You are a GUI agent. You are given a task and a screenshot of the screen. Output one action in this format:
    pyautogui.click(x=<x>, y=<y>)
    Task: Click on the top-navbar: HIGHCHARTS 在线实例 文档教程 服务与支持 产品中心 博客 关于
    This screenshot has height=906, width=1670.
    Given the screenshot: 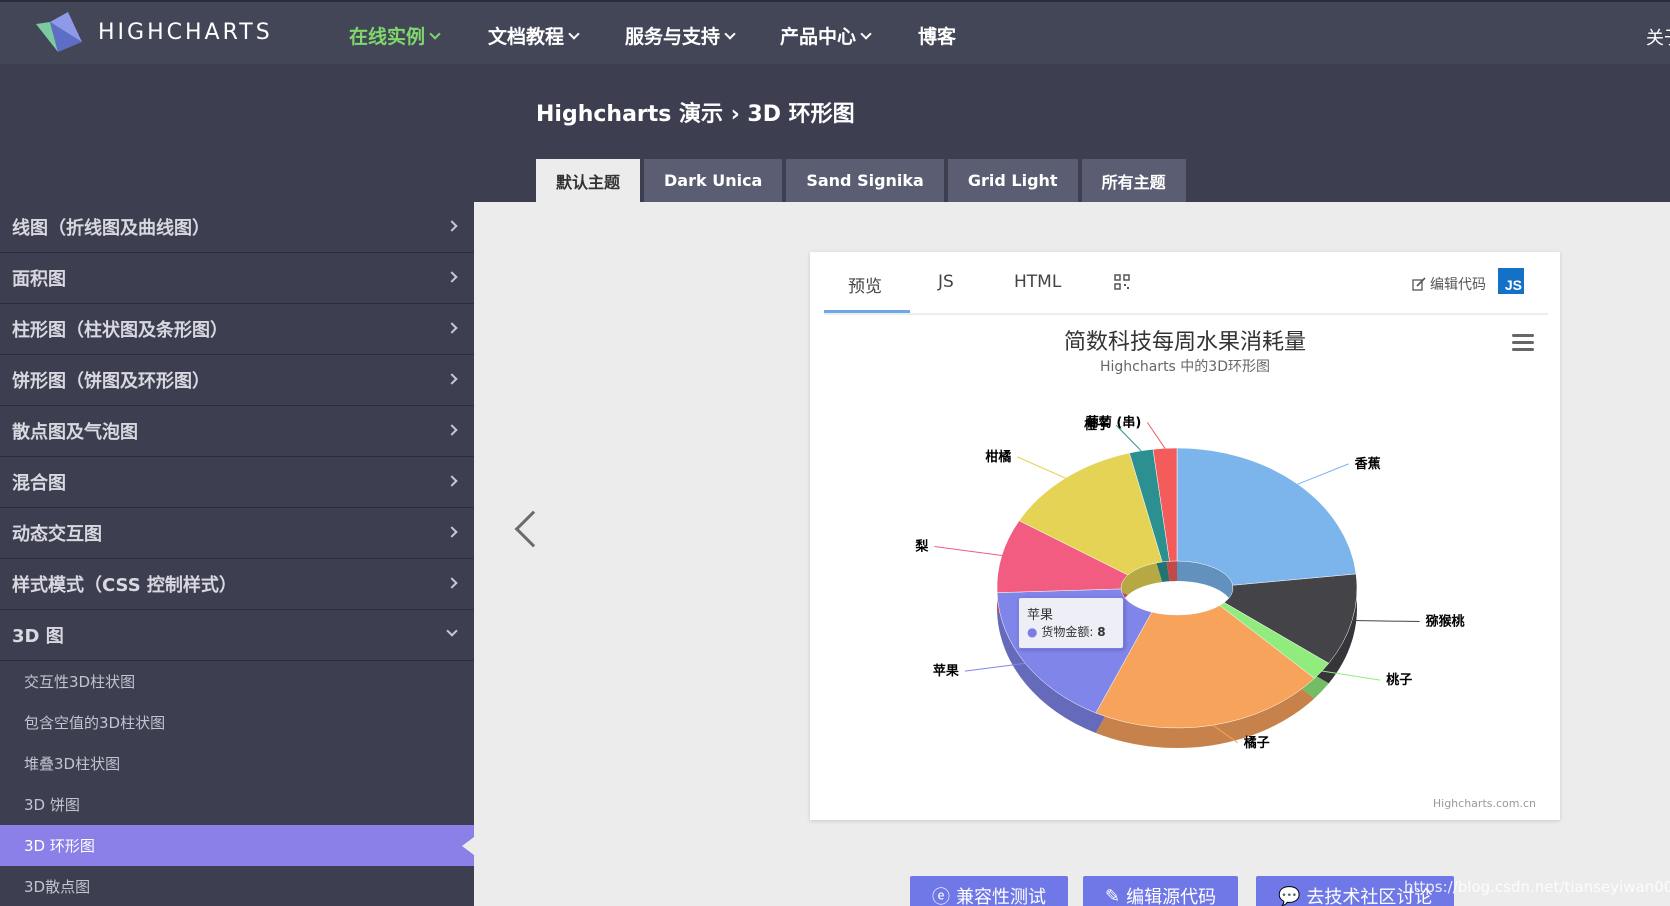 What is the action you would take?
    pyautogui.click(x=835, y=32)
    